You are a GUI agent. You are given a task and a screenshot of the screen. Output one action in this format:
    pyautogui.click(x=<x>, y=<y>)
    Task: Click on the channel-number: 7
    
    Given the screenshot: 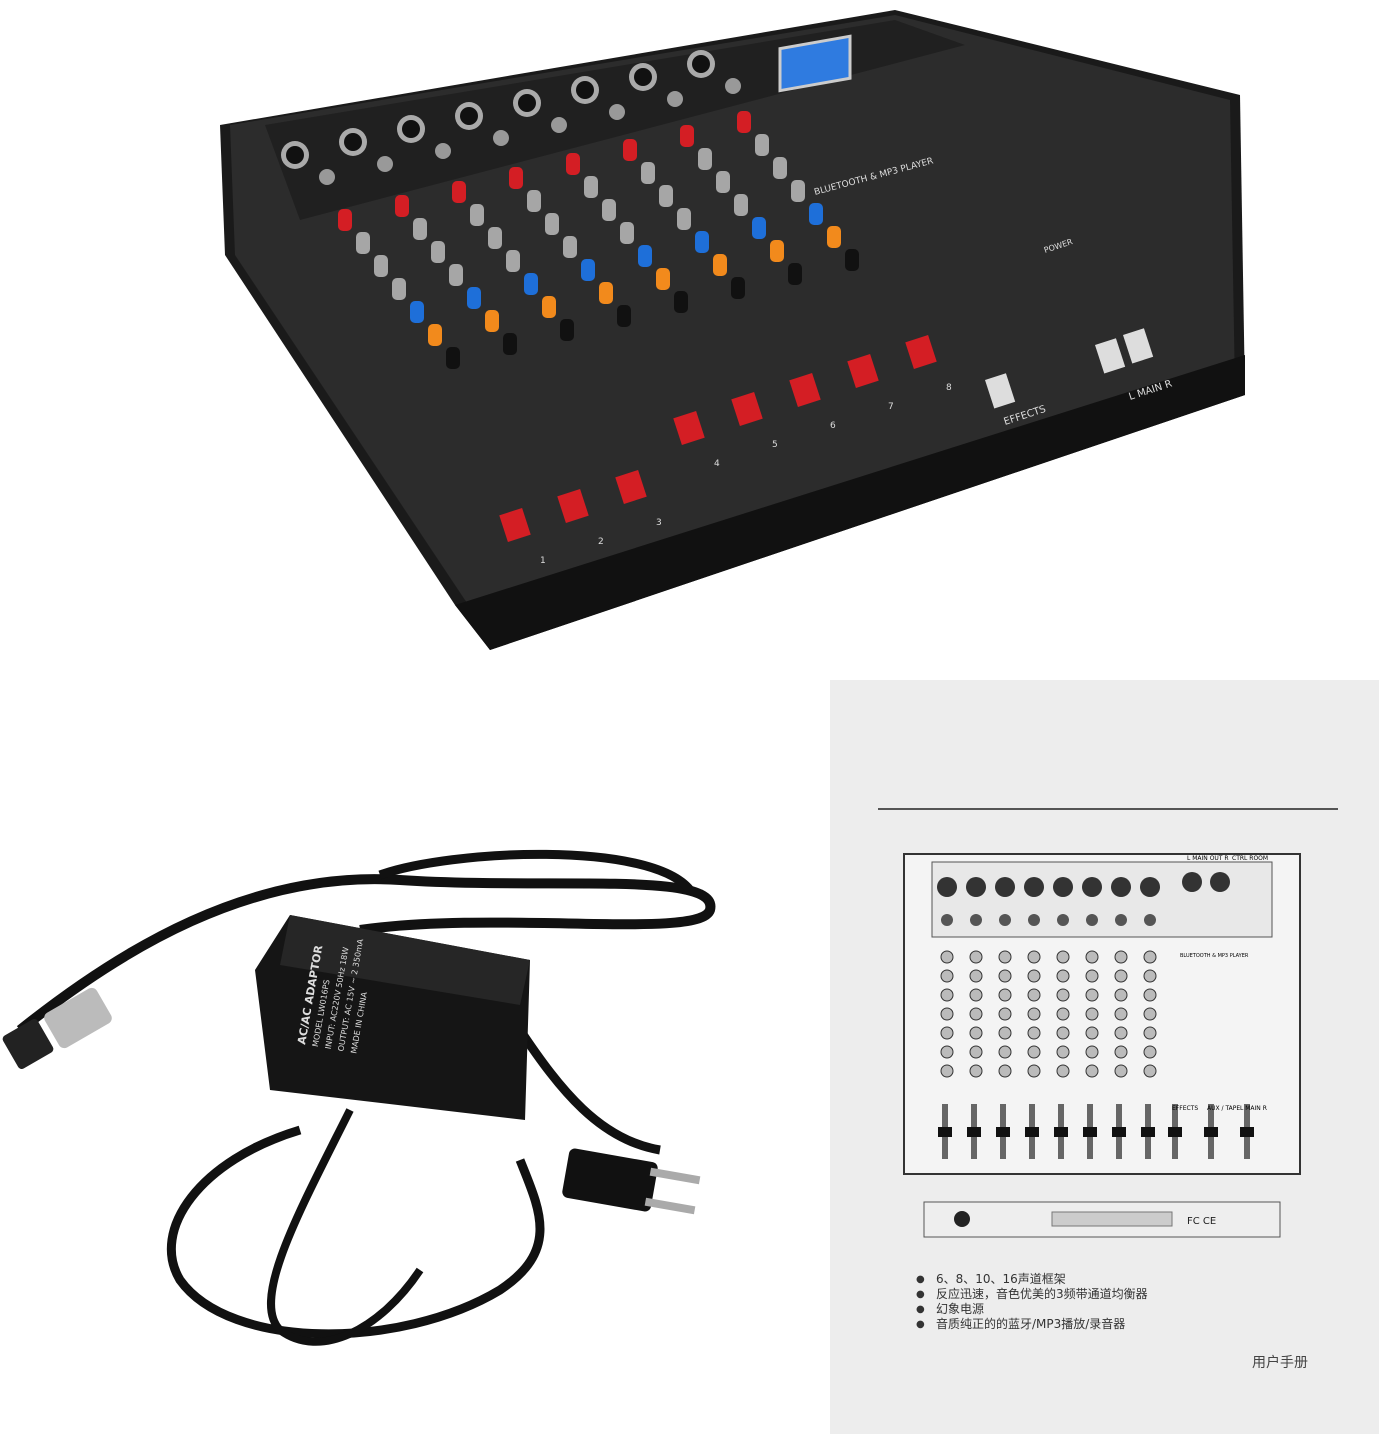 What is the action you would take?
    pyautogui.click(x=891, y=407)
    